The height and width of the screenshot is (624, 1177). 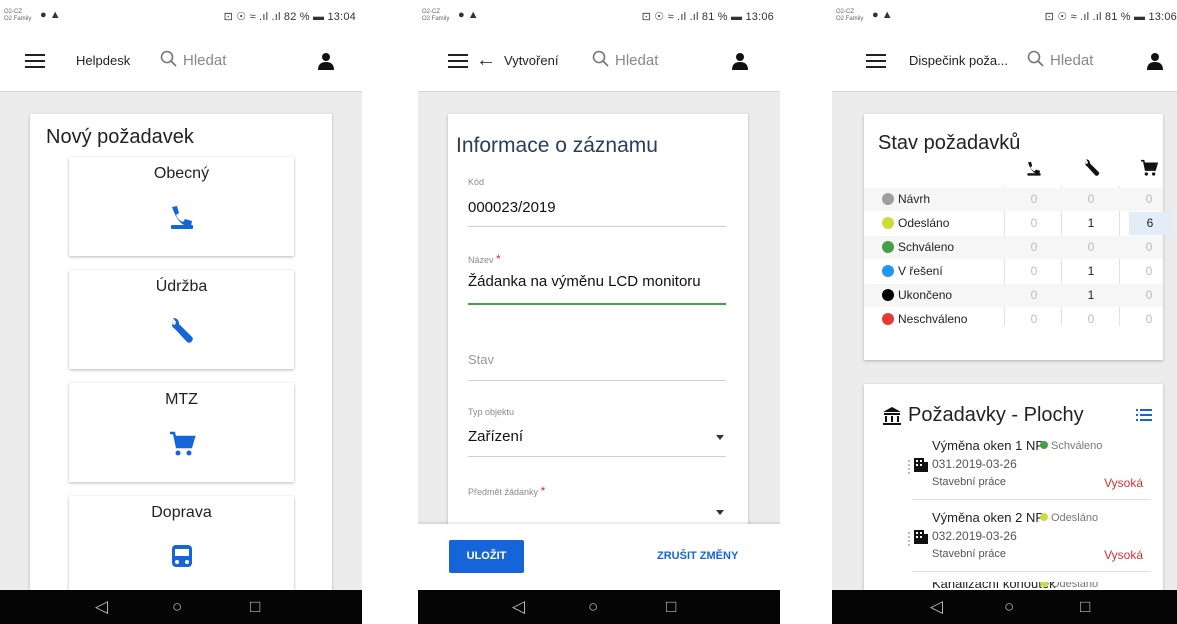 What do you see at coordinates (1150, 223) in the screenshot?
I see `status-count-cell: 6` at bounding box center [1150, 223].